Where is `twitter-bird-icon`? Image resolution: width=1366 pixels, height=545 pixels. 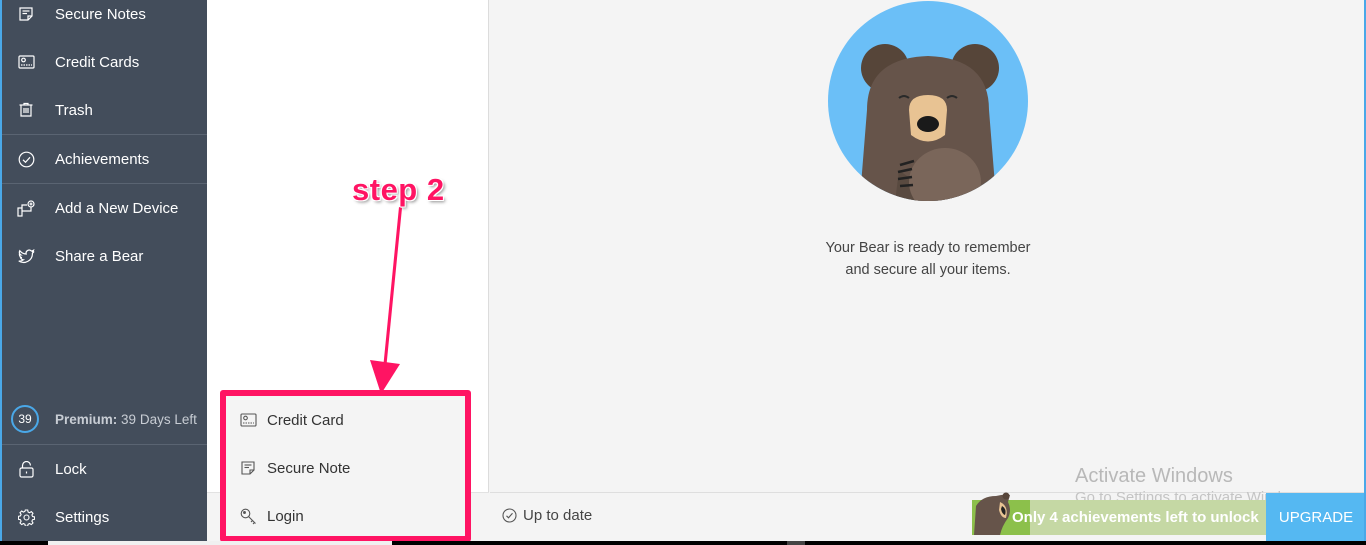
twitter-bird-icon is located at coordinates (26, 256).